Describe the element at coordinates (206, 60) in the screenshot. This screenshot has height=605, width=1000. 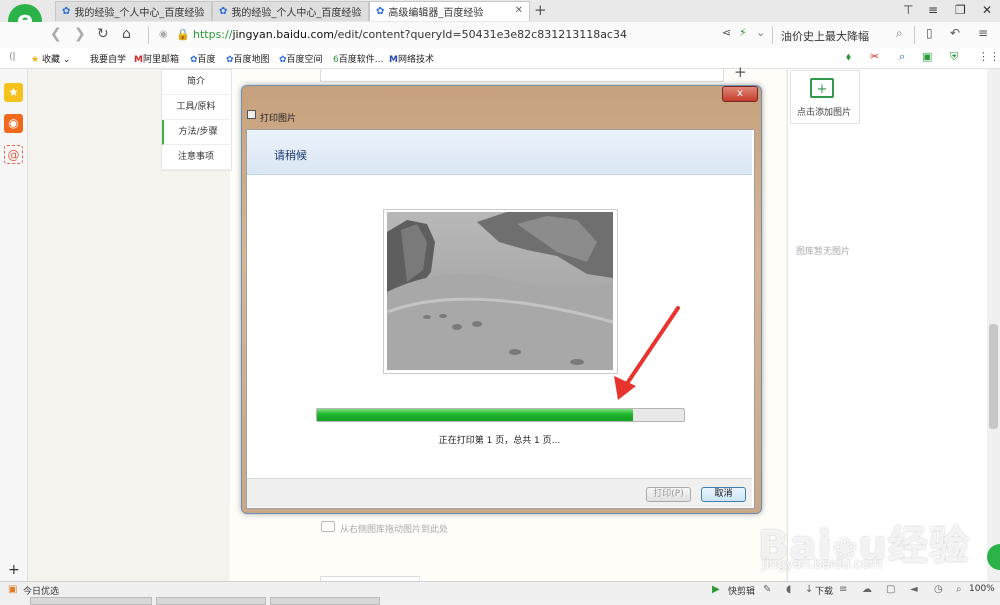
I see `bookmark-label: 百度` at that location.